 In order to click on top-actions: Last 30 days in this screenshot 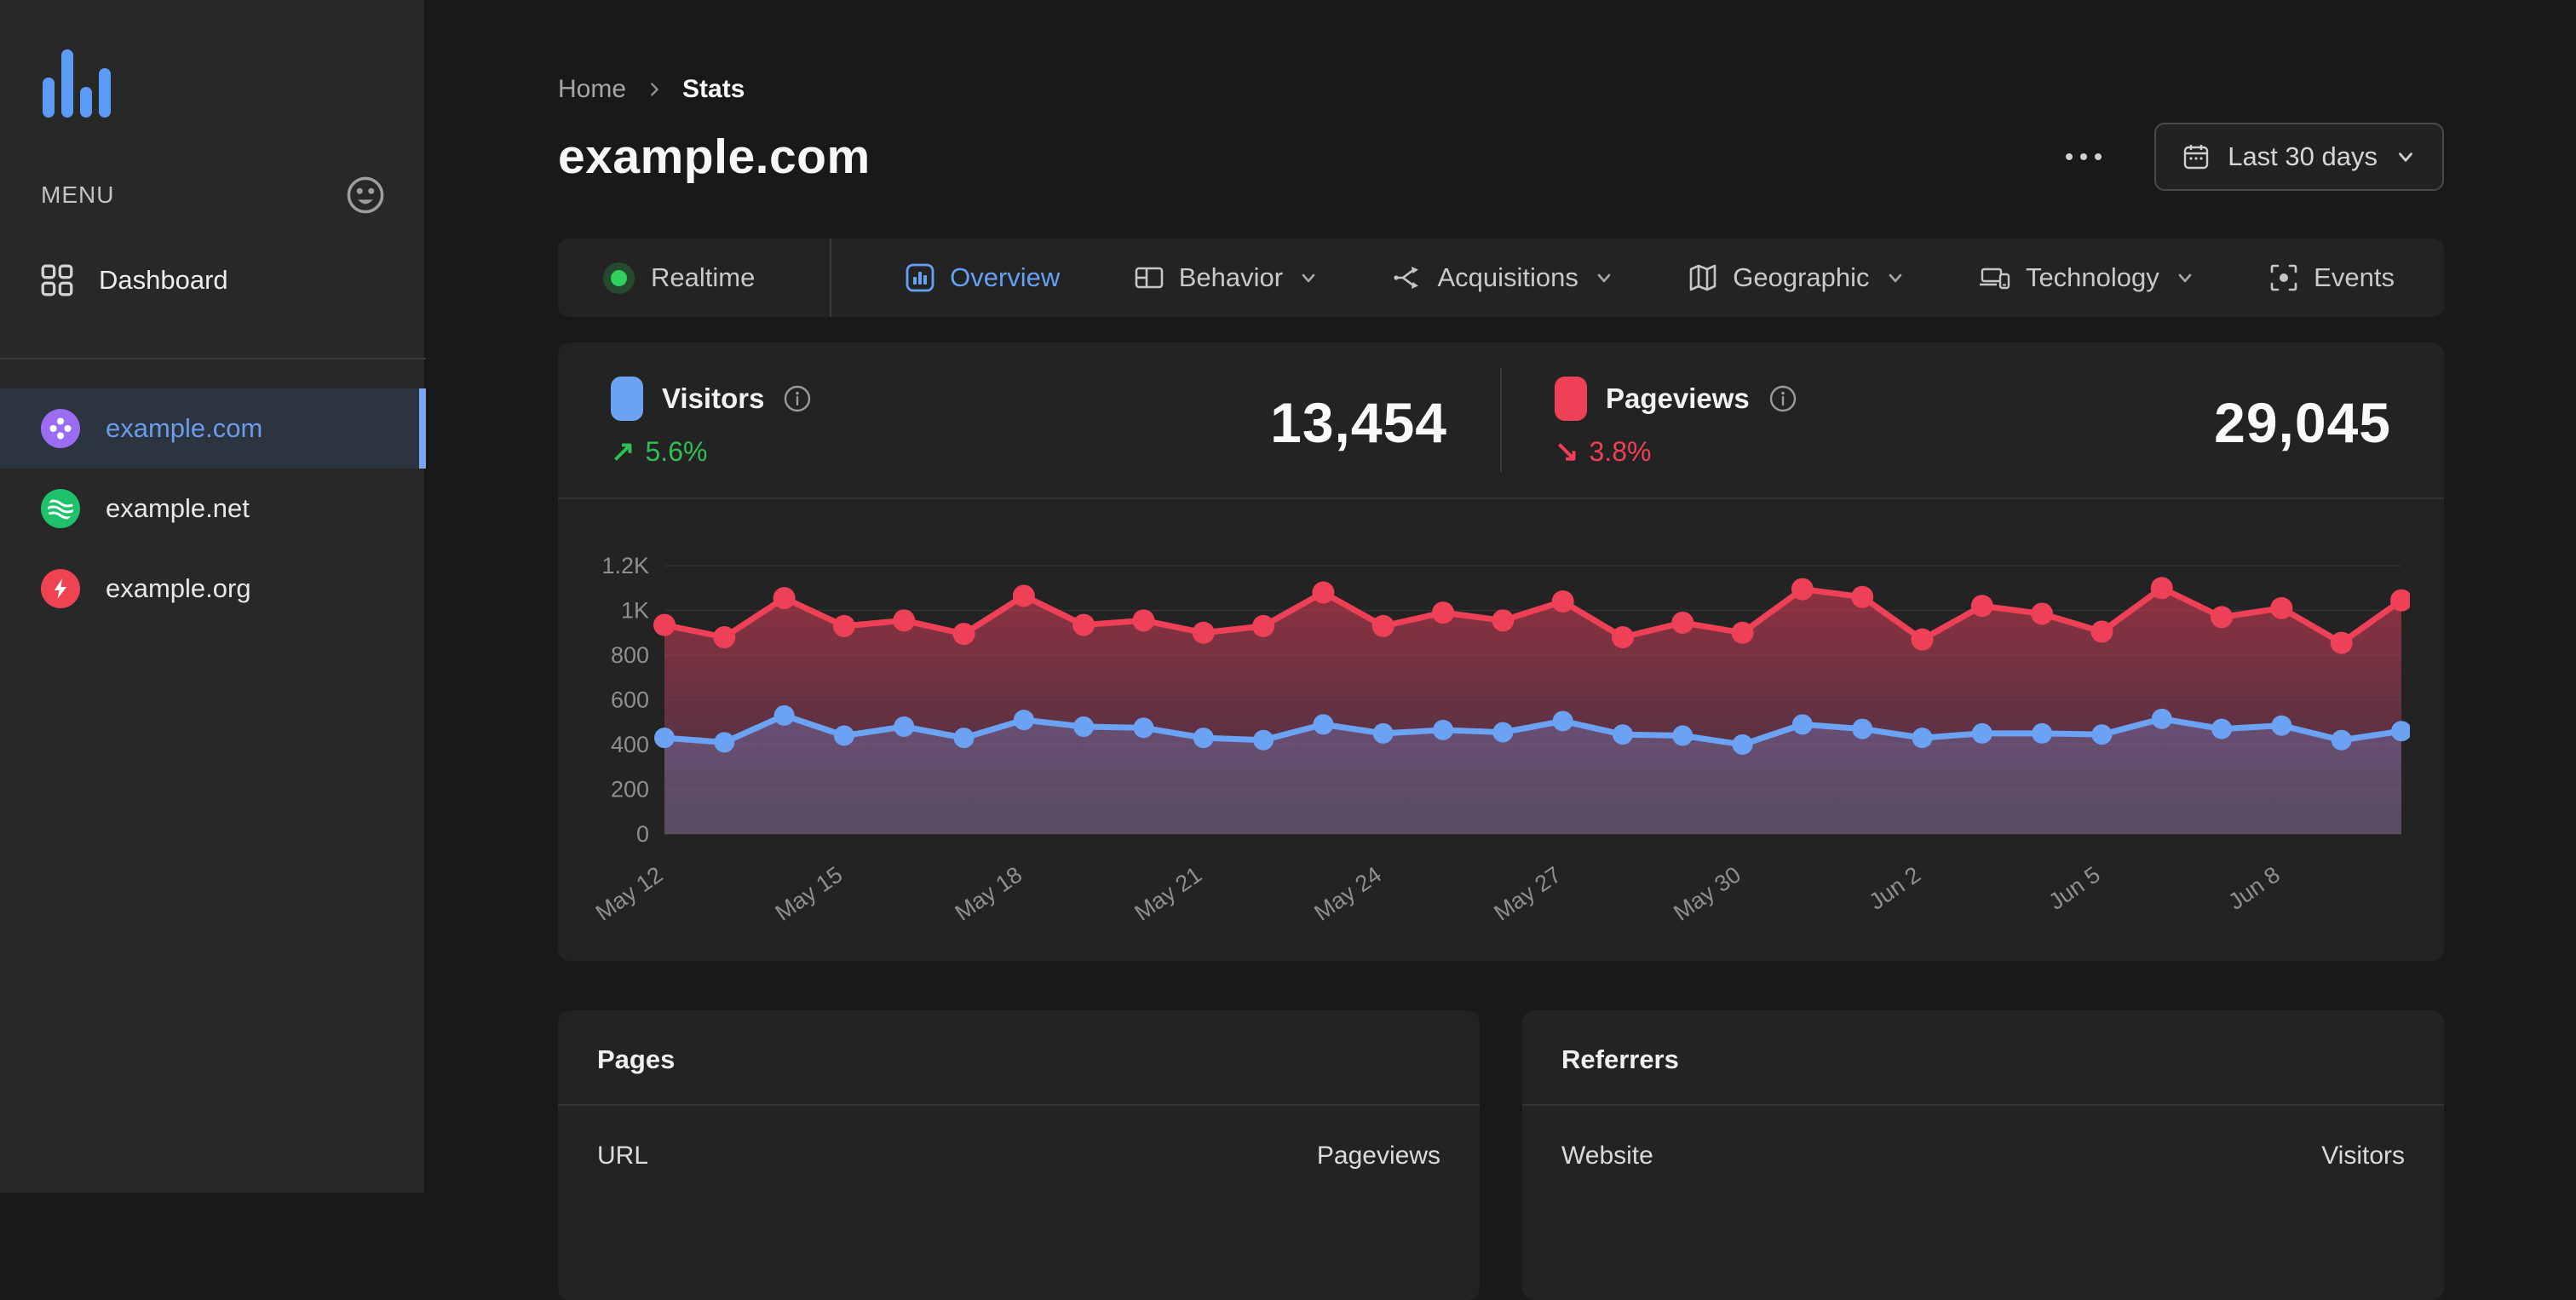, I will do `click(2251, 157)`.